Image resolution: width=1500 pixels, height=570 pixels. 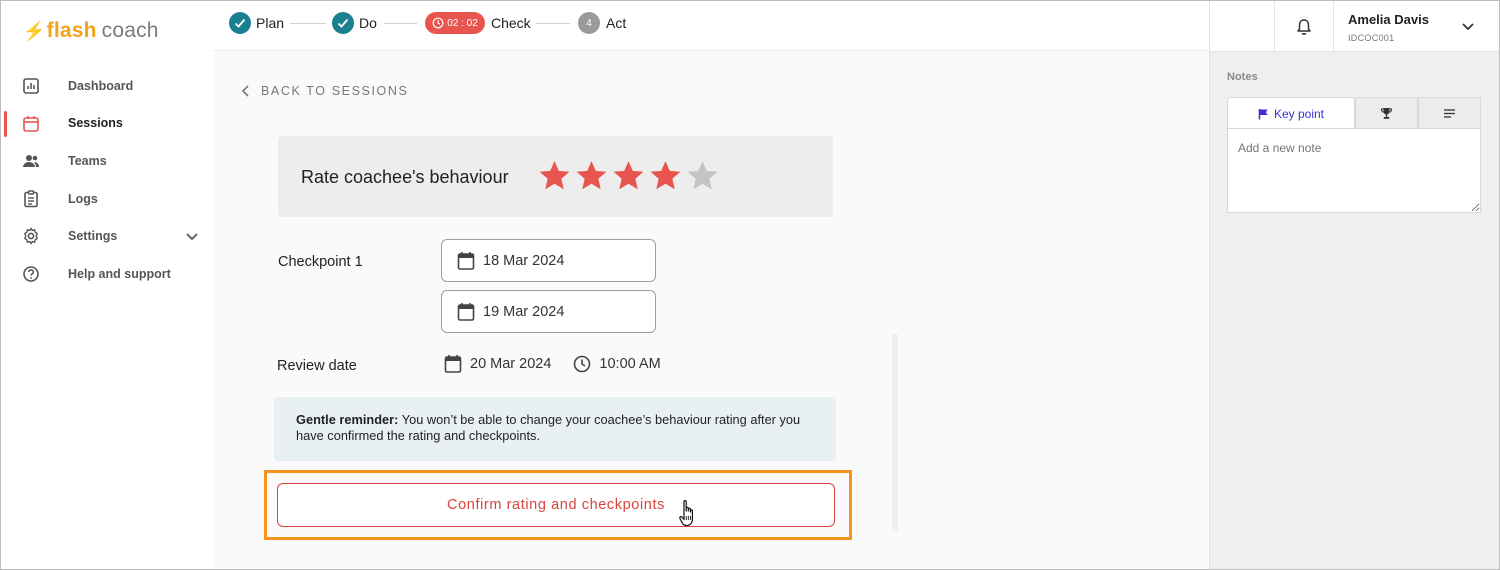 I want to click on notes-tabs: Key point, so click(x=1354, y=113).